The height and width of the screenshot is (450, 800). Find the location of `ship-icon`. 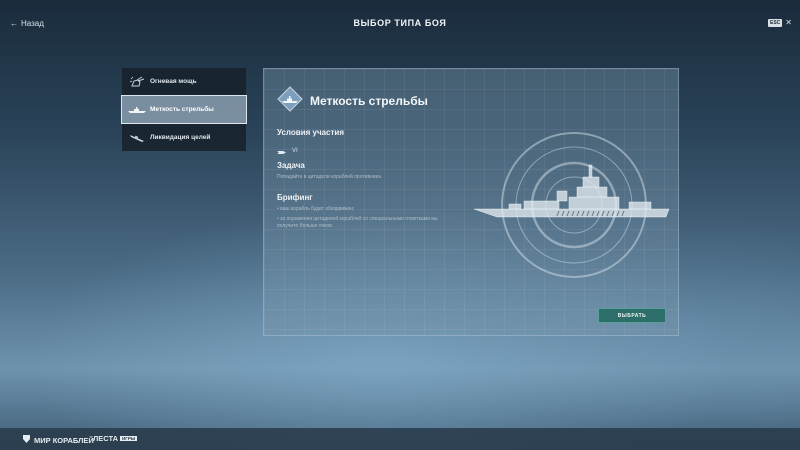

ship-icon is located at coordinates (137, 110).